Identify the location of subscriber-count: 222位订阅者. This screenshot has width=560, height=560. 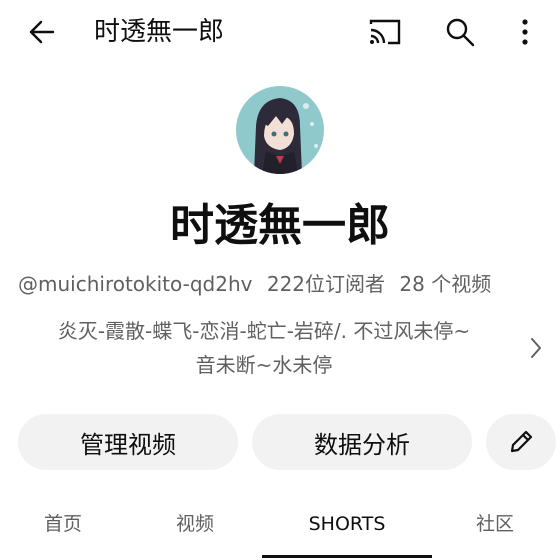
(326, 284).